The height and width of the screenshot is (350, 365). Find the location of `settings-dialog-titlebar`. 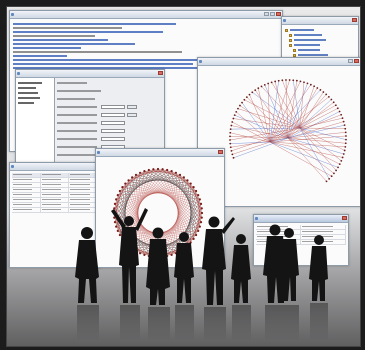

settings-dialog-titlebar is located at coordinates (90, 74).